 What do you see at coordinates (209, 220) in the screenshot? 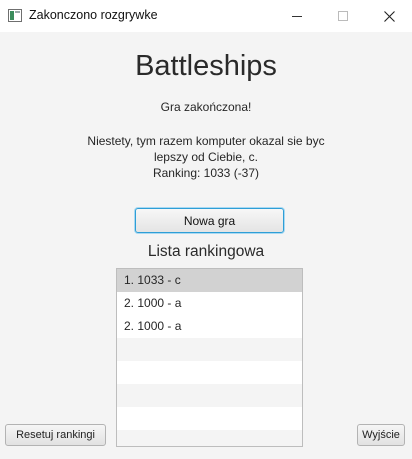
I see `new-game-button: Nowa gra` at bounding box center [209, 220].